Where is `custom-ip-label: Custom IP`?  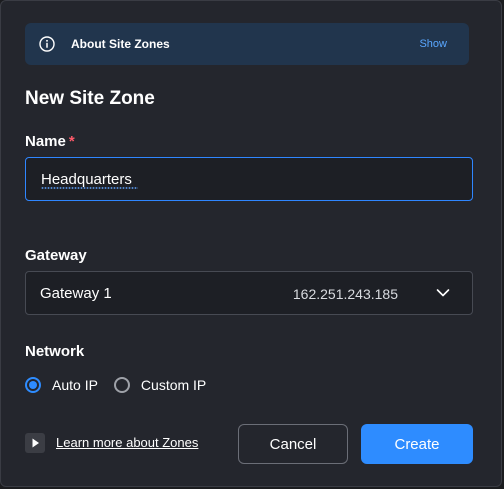 custom-ip-label: Custom IP is located at coordinates (173, 385).